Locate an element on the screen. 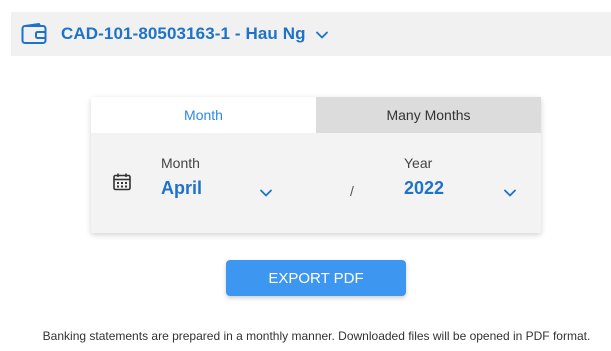  month-field-label: Month is located at coordinates (180, 163).